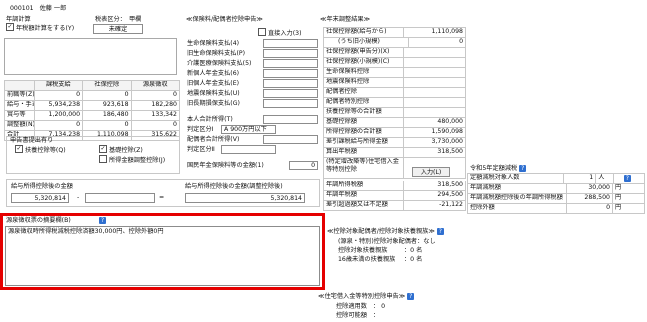  I want to click on dependents-label: 16歳未満の扶養親族, so click(367, 259).